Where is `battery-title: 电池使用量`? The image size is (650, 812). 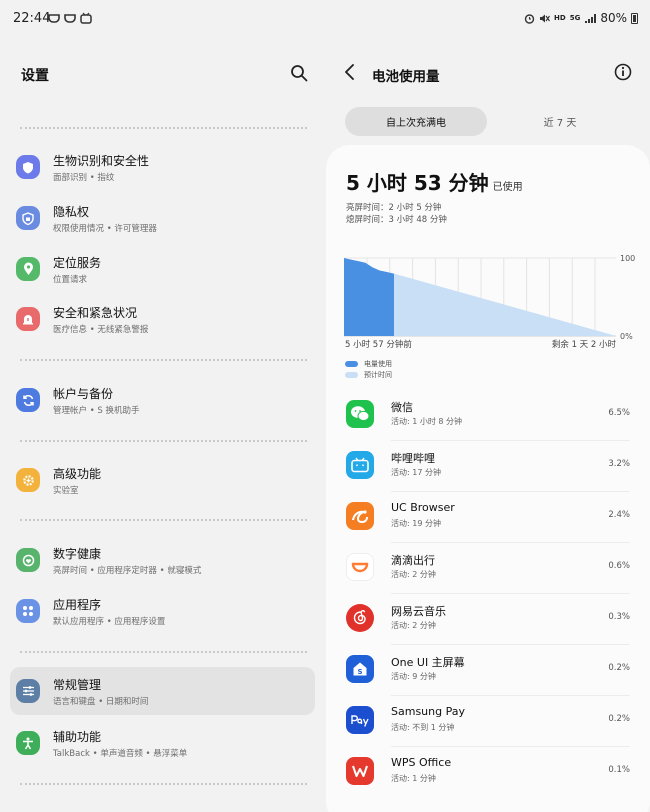 battery-title: 电池使用量 is located at coordinates (406, 77).